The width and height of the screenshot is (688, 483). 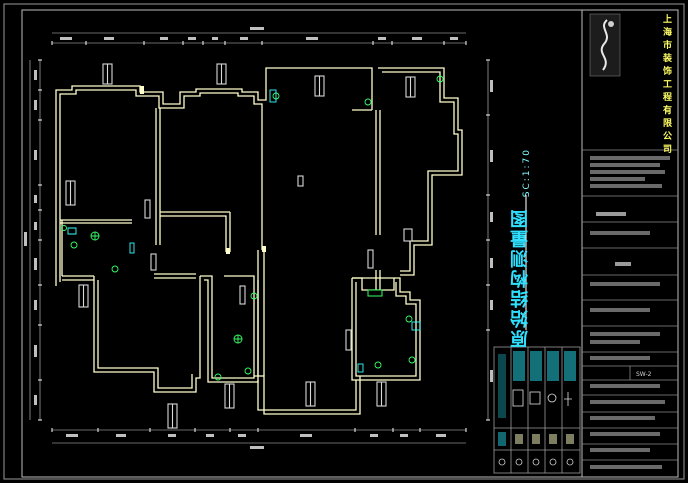 What do you see at coordinates (375, 293) in the screenshot?
I see `sliding-door` at bounding box center [375, 293].